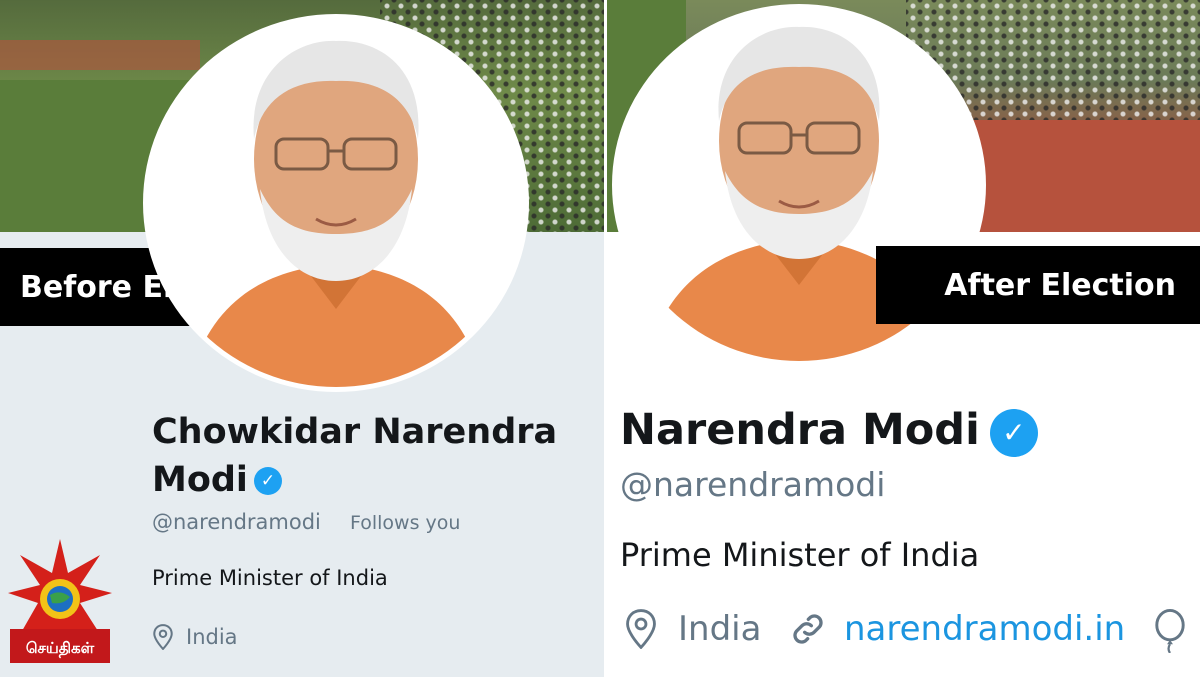 The height and width of the screenshot is (677, 1200). Describe the element at coordinates (60, 648) in the screenshot. I see `logo-text: செய்திகள்` at that location.